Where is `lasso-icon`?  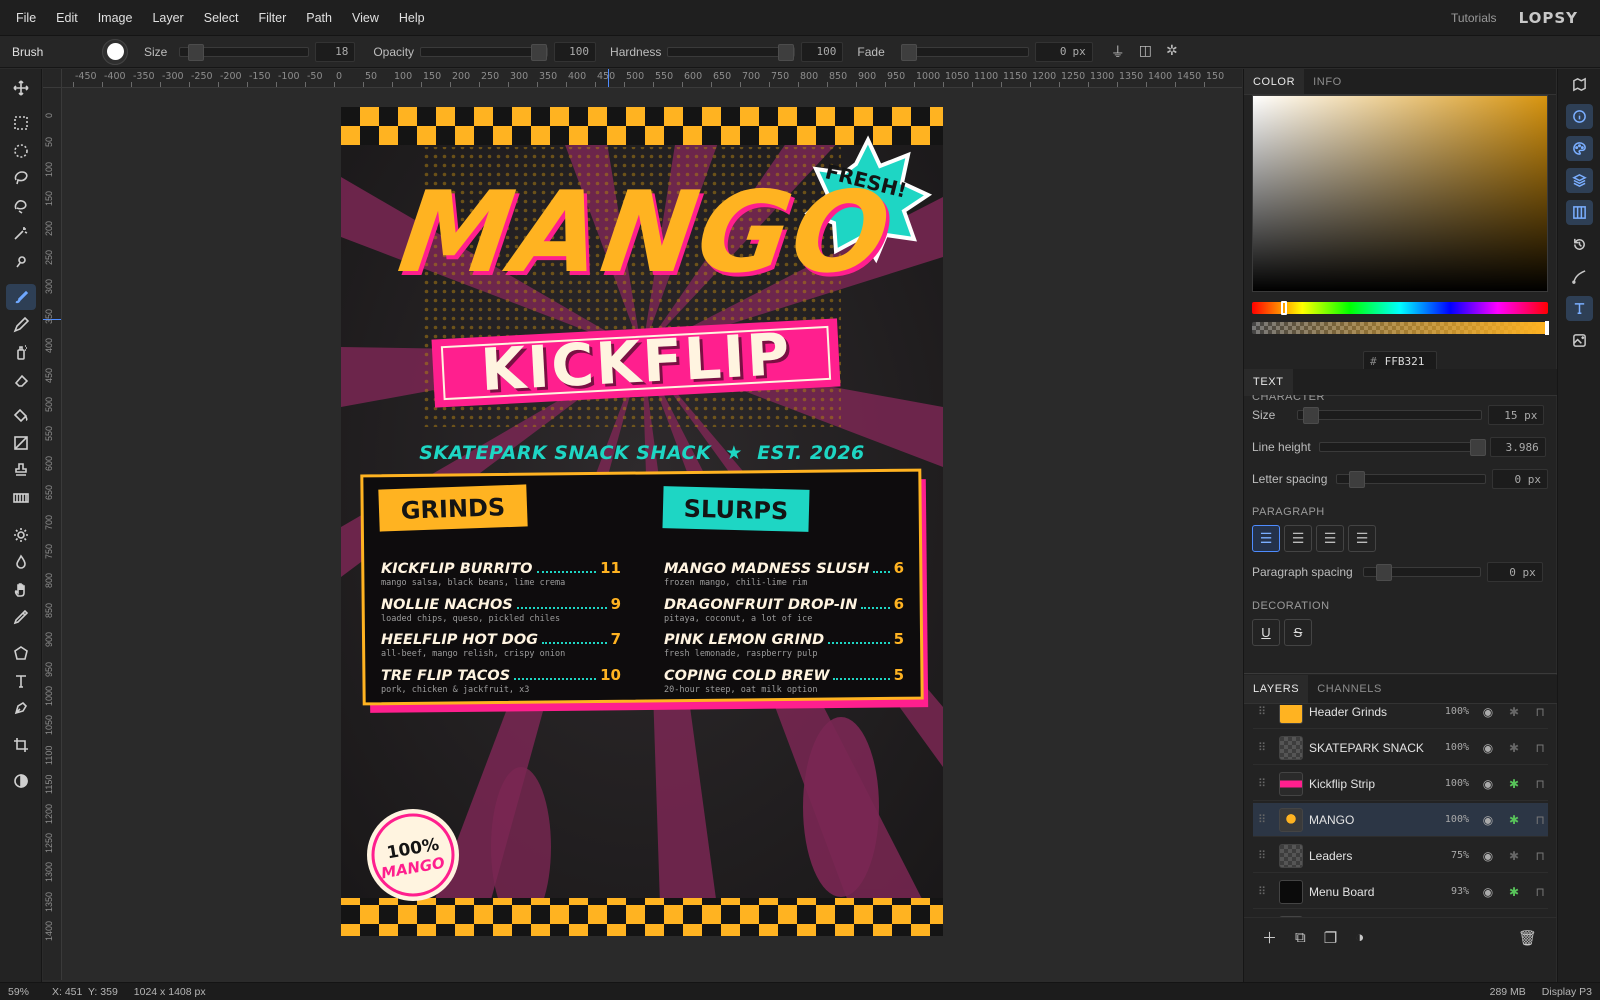 lasso-icon is located at coordinates (21, 178).